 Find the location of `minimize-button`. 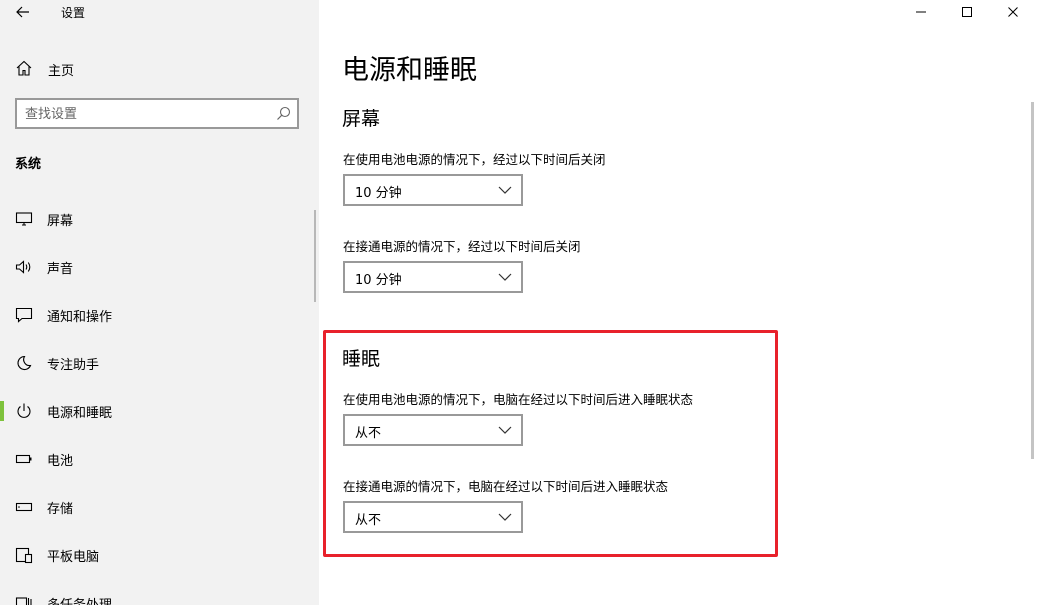

minimize-button is located at coordinates (921, 12).